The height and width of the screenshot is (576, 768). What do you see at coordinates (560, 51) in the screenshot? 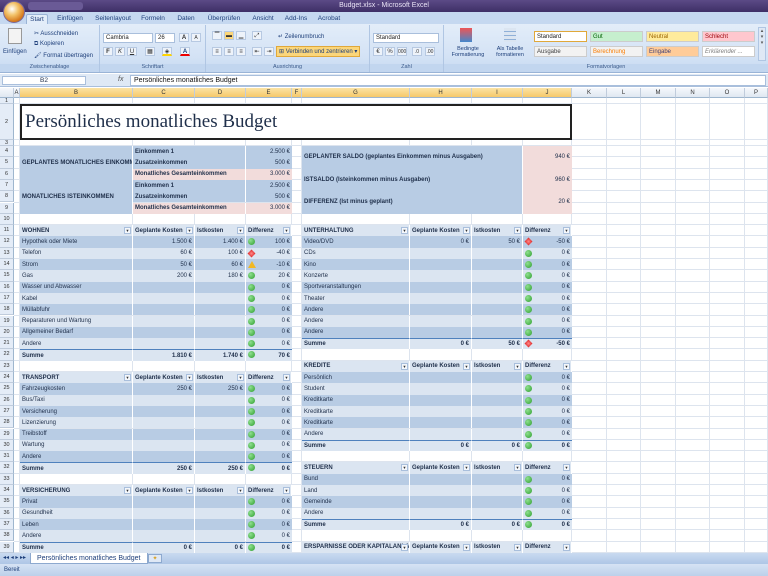
I see `cell-style-4: Ausgabe` at bounding box center [560, 51].